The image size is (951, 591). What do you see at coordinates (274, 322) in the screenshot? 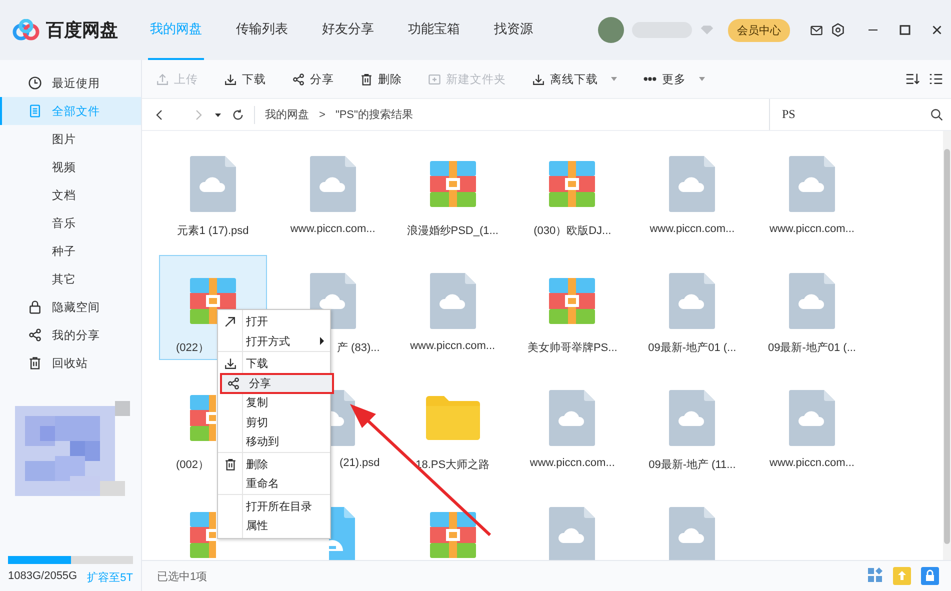
I see `menu-item: 打开` at bounding box center [274, 322].